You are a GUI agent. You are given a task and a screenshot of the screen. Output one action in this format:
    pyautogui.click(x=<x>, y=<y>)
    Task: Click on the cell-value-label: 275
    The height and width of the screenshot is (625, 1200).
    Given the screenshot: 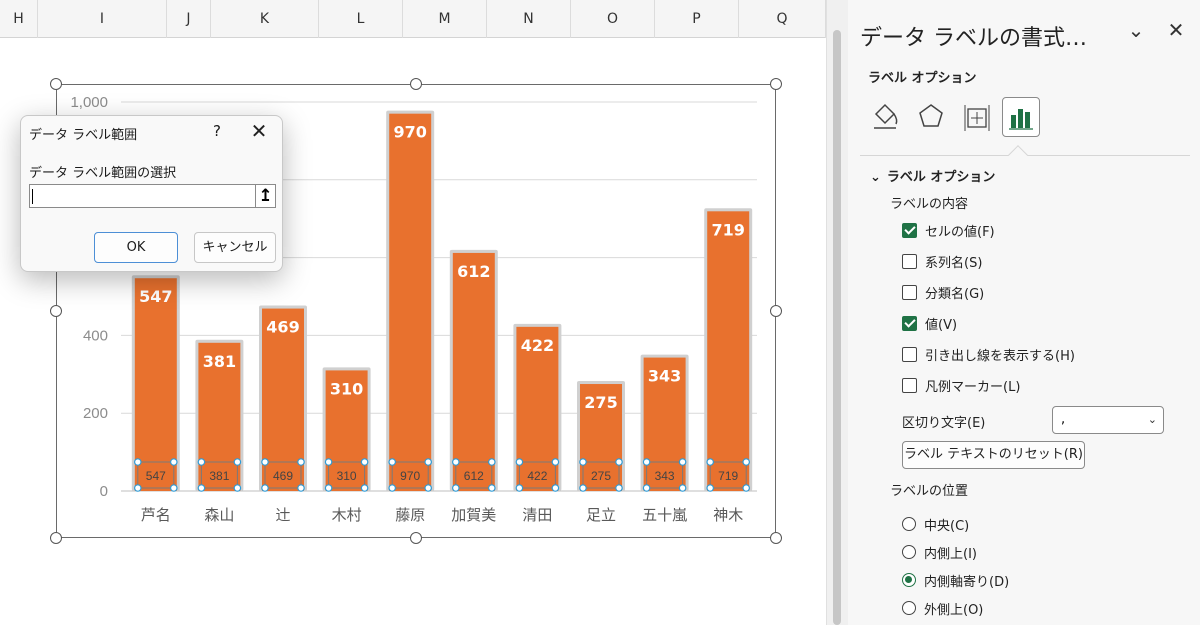 What is the action you would take?
    pyautogui.click(x=601, y=476)
    